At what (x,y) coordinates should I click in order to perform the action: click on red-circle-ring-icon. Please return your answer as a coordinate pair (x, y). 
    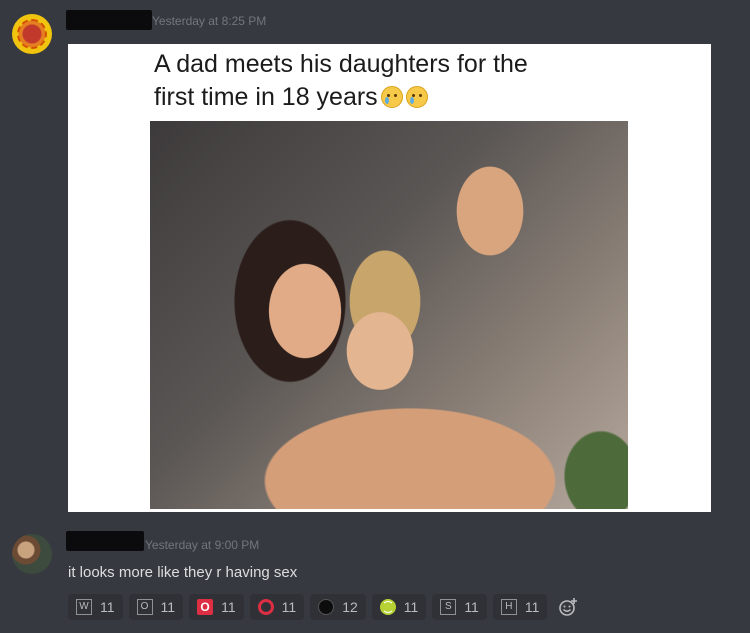
    Looking at the image, I should click on (265, 607).